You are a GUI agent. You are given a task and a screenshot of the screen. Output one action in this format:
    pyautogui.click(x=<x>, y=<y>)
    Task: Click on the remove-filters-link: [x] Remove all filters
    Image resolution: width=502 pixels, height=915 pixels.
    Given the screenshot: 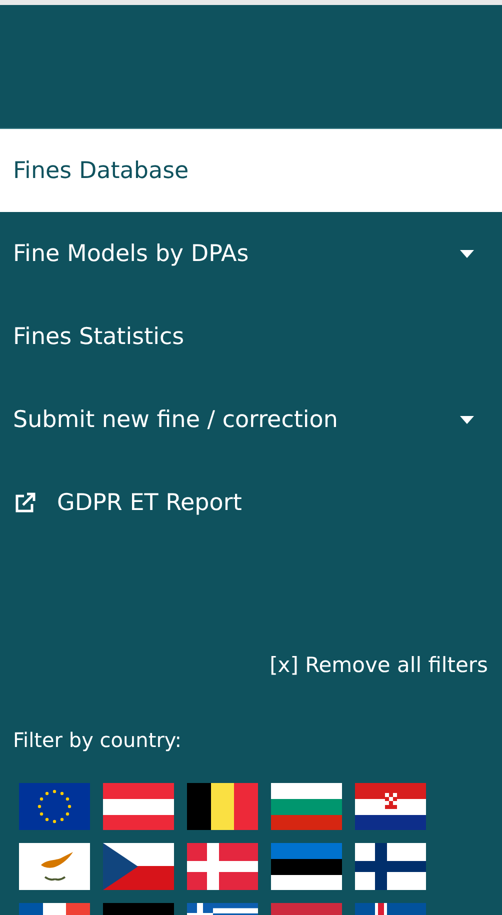 What is the action you would take?
    pyautogui.click(x=379, y=665)
    